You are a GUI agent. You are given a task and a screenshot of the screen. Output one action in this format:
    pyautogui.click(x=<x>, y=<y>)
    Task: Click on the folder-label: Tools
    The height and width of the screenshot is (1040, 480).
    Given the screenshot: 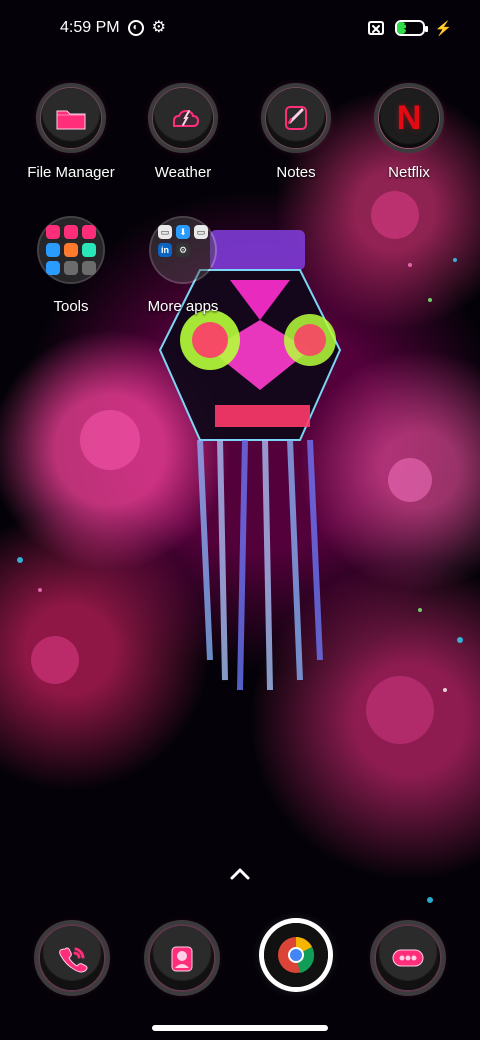 What is the action you would take?
    pyautogui.click(x=71, y=306)
    